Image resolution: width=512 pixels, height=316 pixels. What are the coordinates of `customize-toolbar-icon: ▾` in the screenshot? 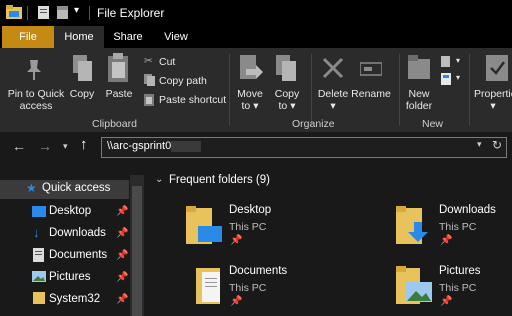 It's located at (76, 10).